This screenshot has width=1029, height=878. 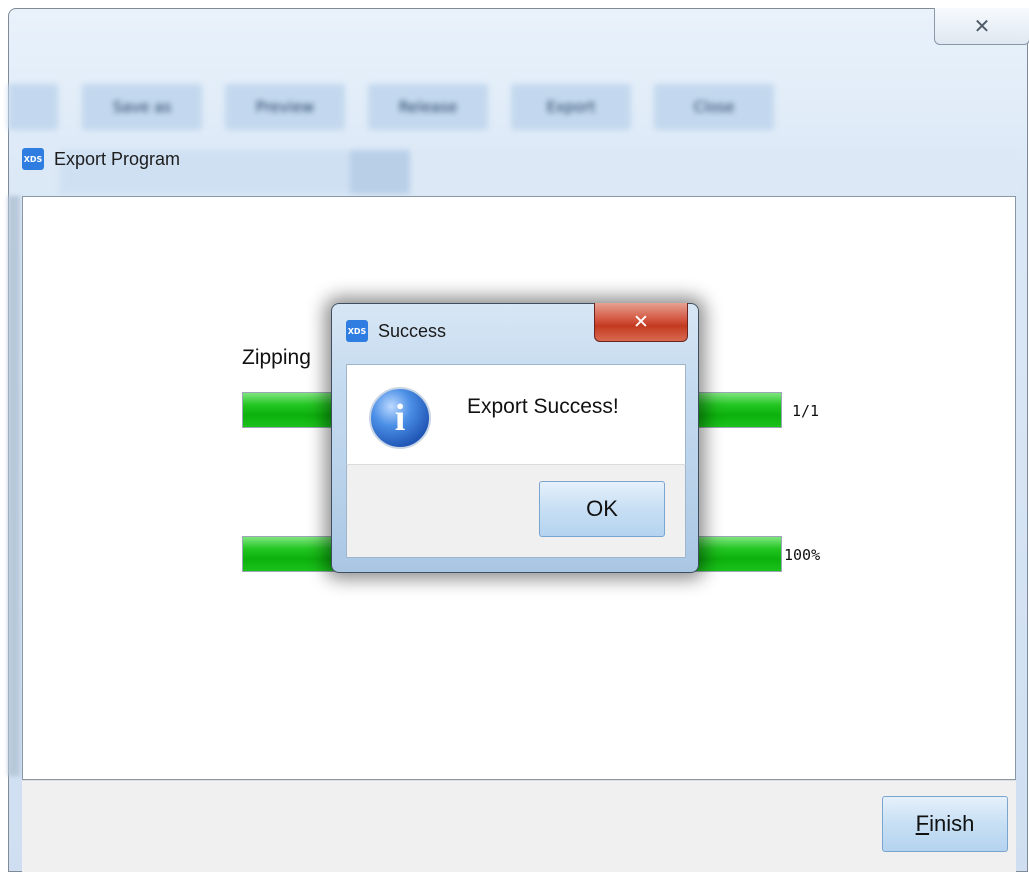 I want to click on ok-button: OK, so click(x=602, y=509).